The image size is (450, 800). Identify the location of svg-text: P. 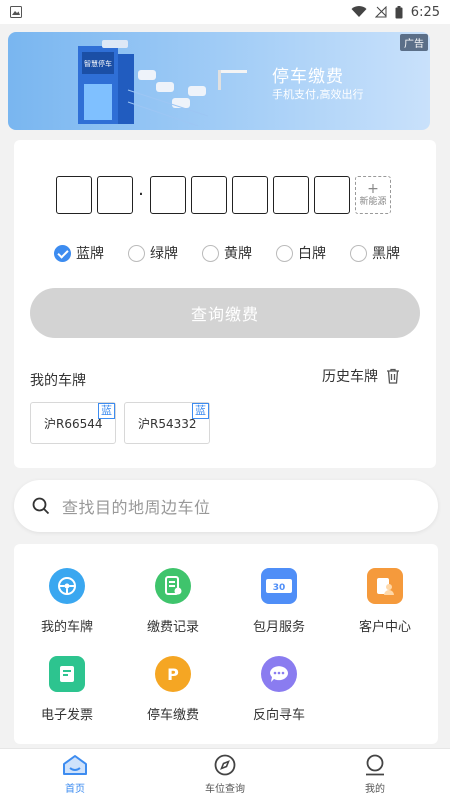
(173, 674).